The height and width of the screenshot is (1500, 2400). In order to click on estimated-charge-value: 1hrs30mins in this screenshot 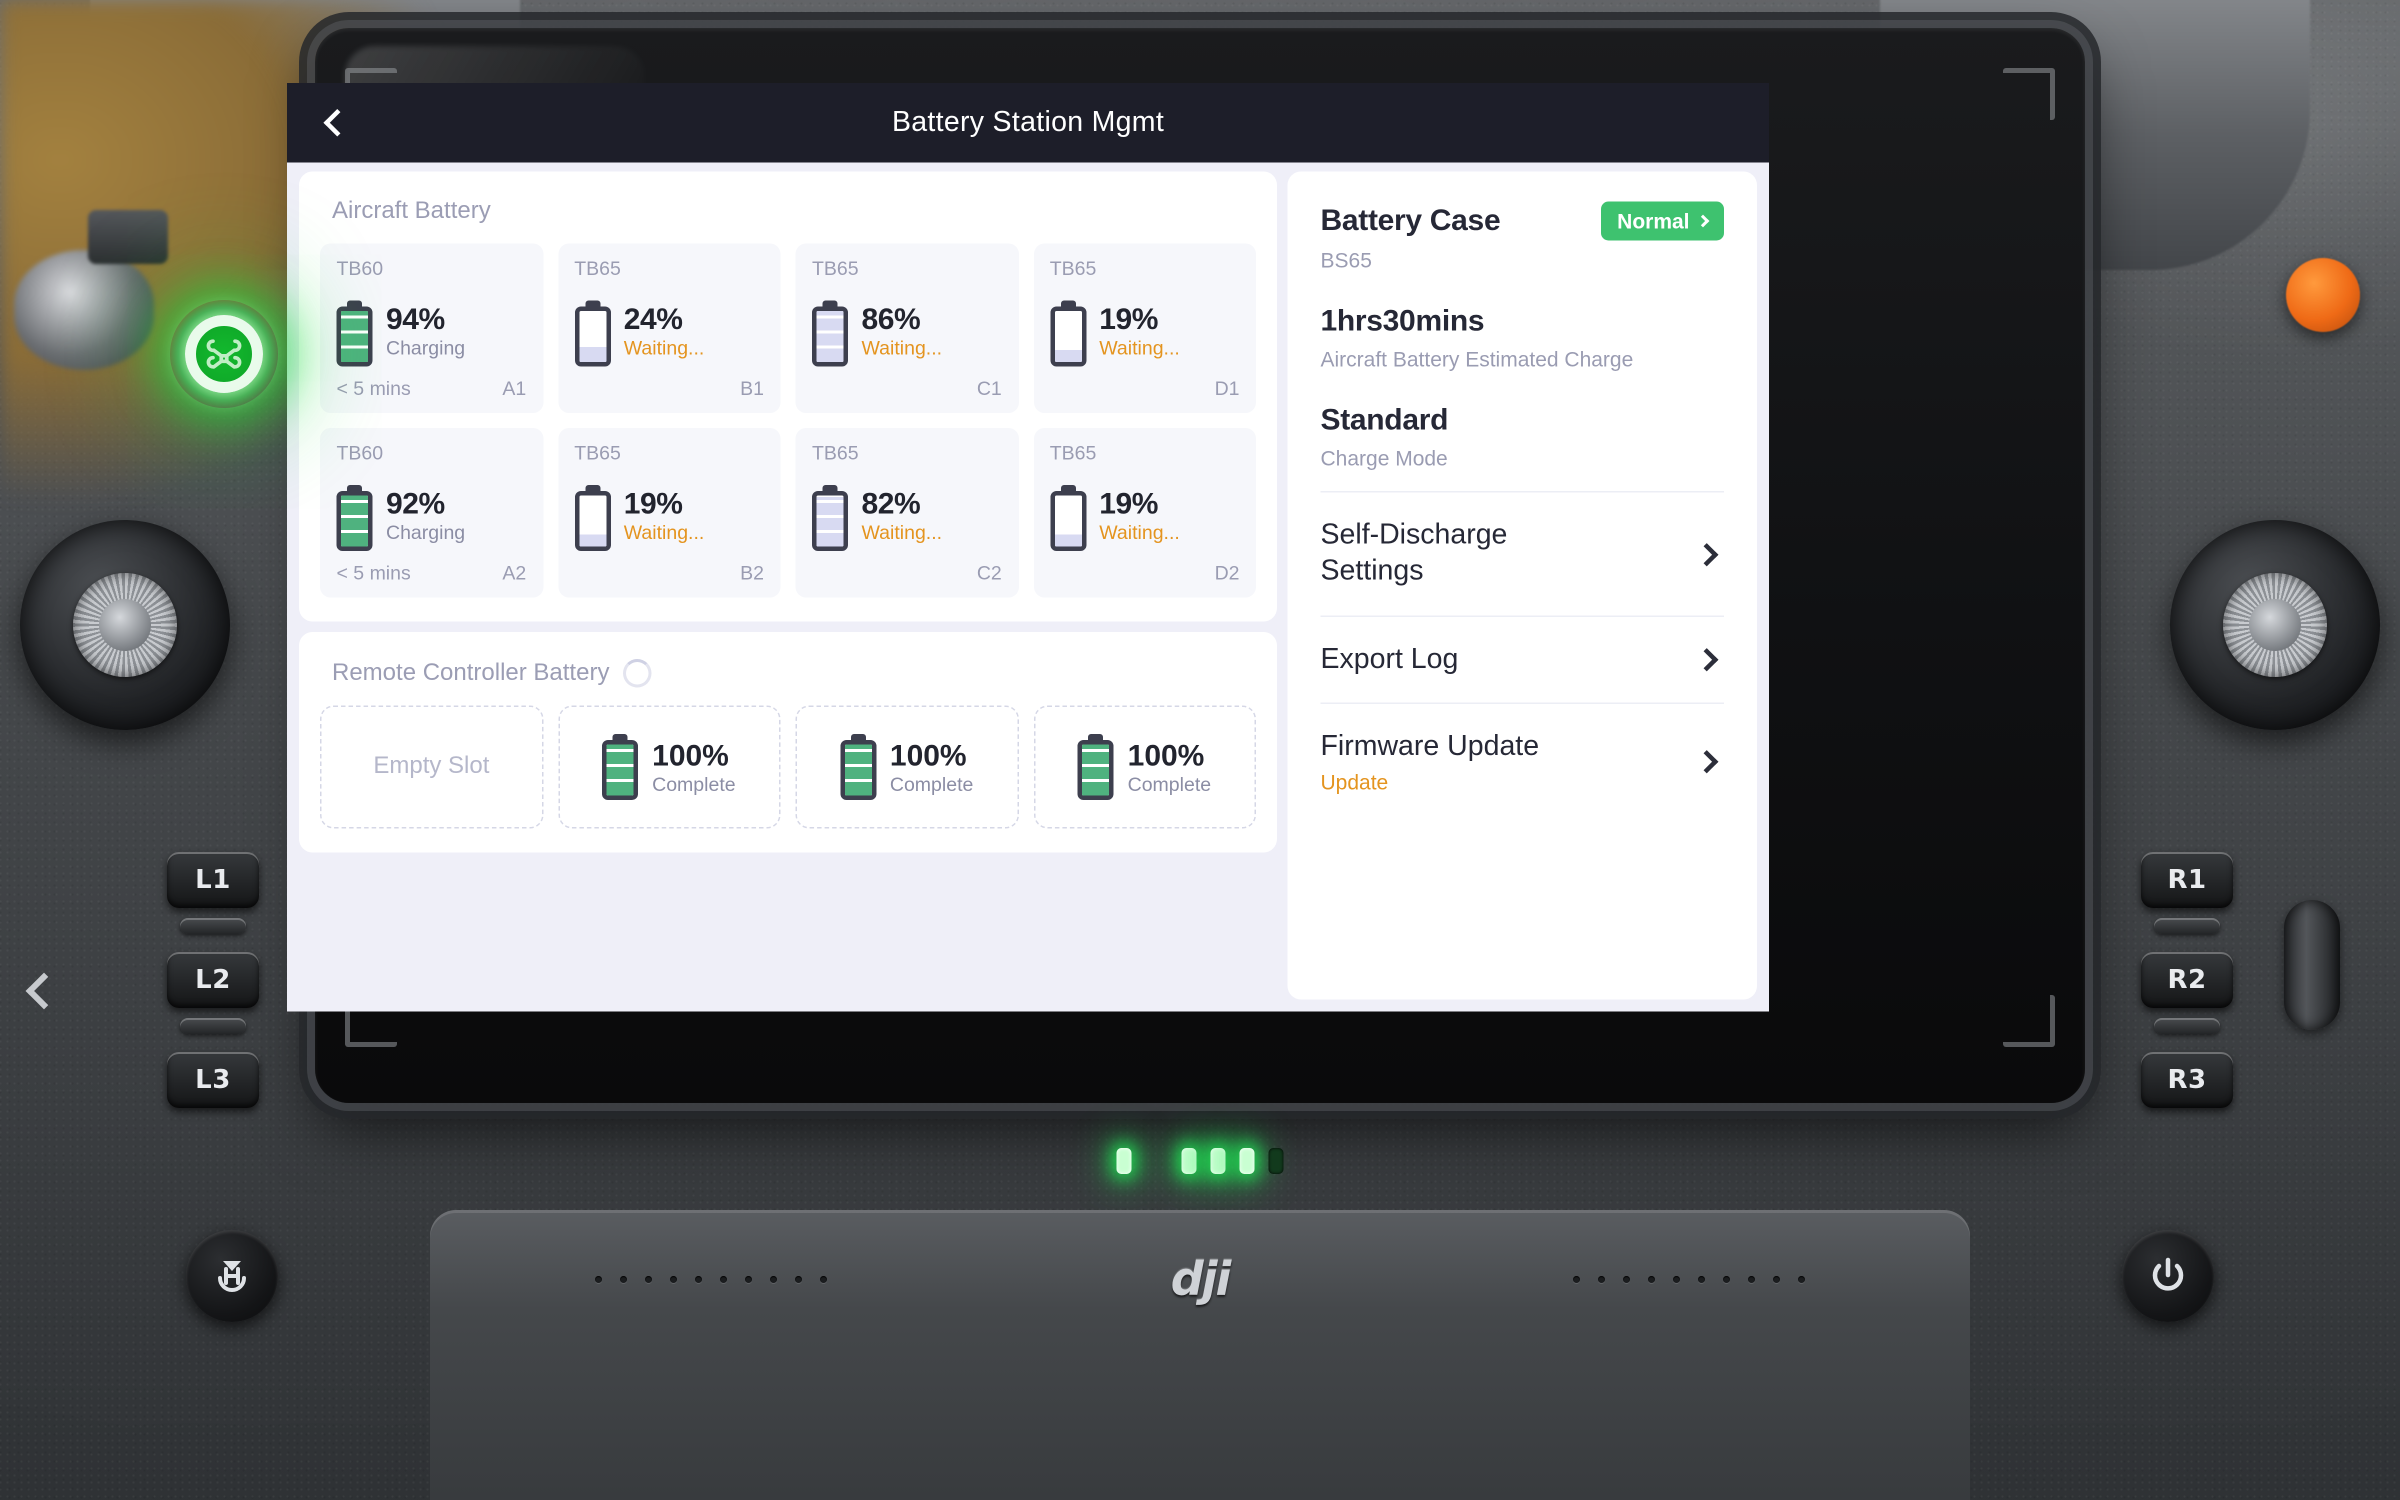, I will do `click(1402, 321)`.